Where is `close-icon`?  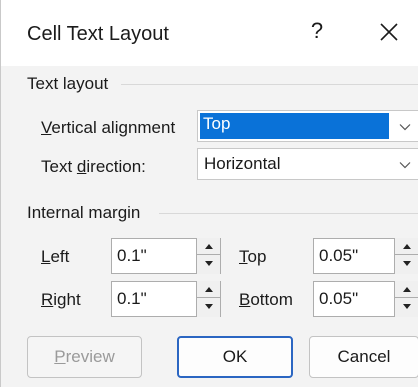
close-icon is located at coordinates (389, 32).